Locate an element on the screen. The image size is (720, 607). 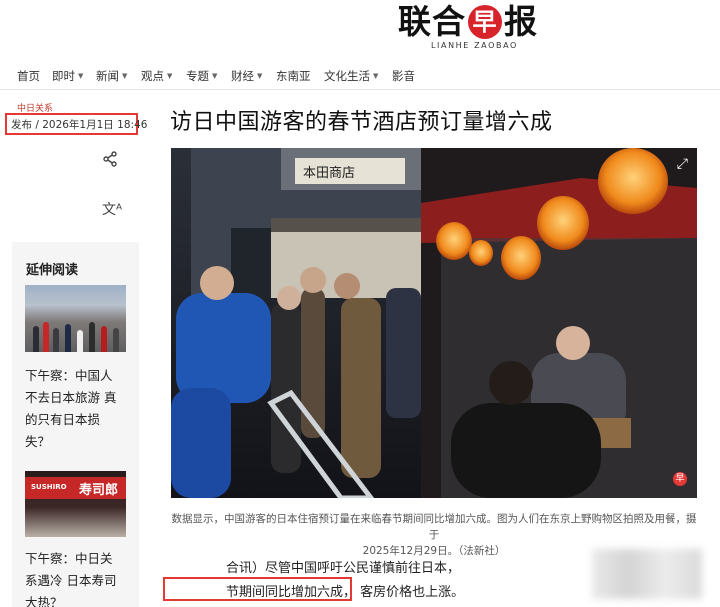
nav-item-home: 首页 is located at coordinates (28, 76).